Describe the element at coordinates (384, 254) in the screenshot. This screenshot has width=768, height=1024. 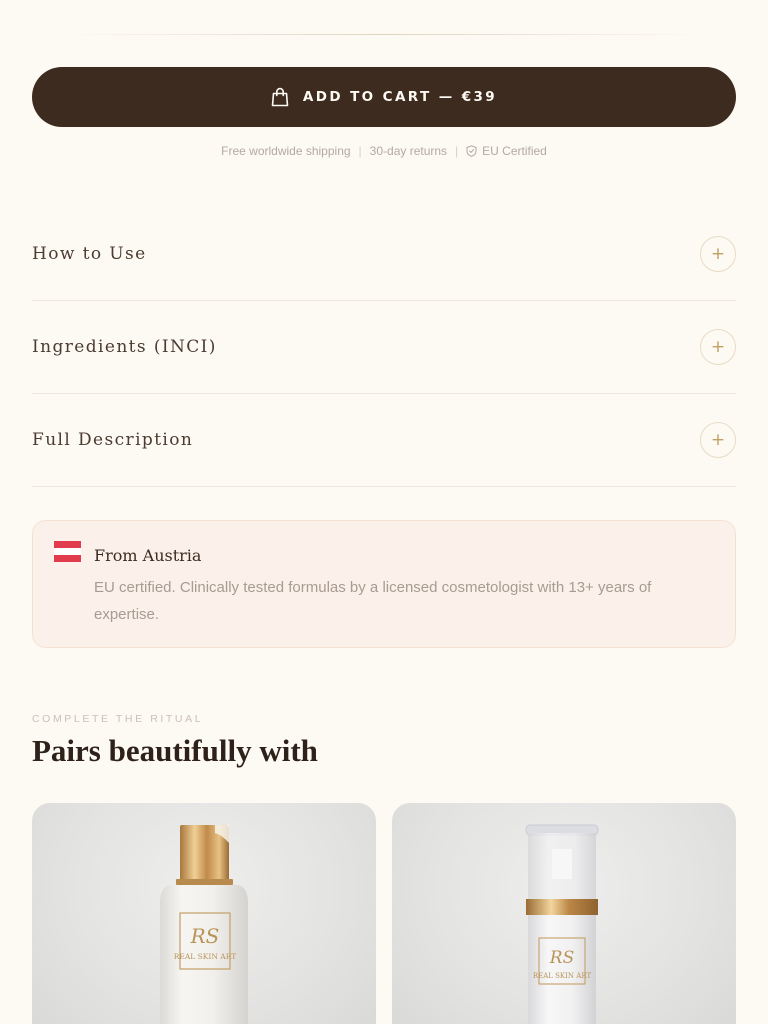
I see `accordion-how-to-use: How to Use +` at that location.